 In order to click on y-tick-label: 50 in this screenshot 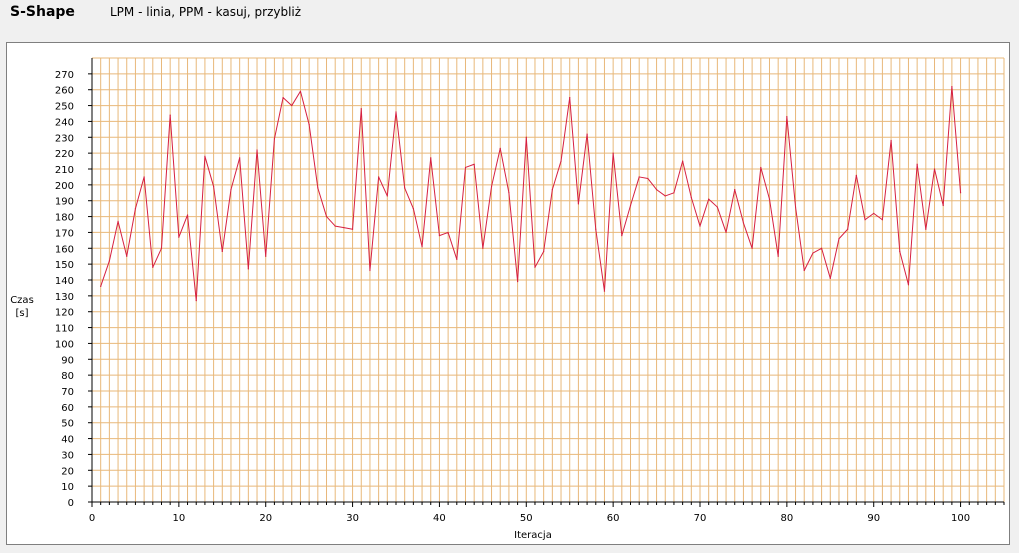, I will do `click(67, 424)`.